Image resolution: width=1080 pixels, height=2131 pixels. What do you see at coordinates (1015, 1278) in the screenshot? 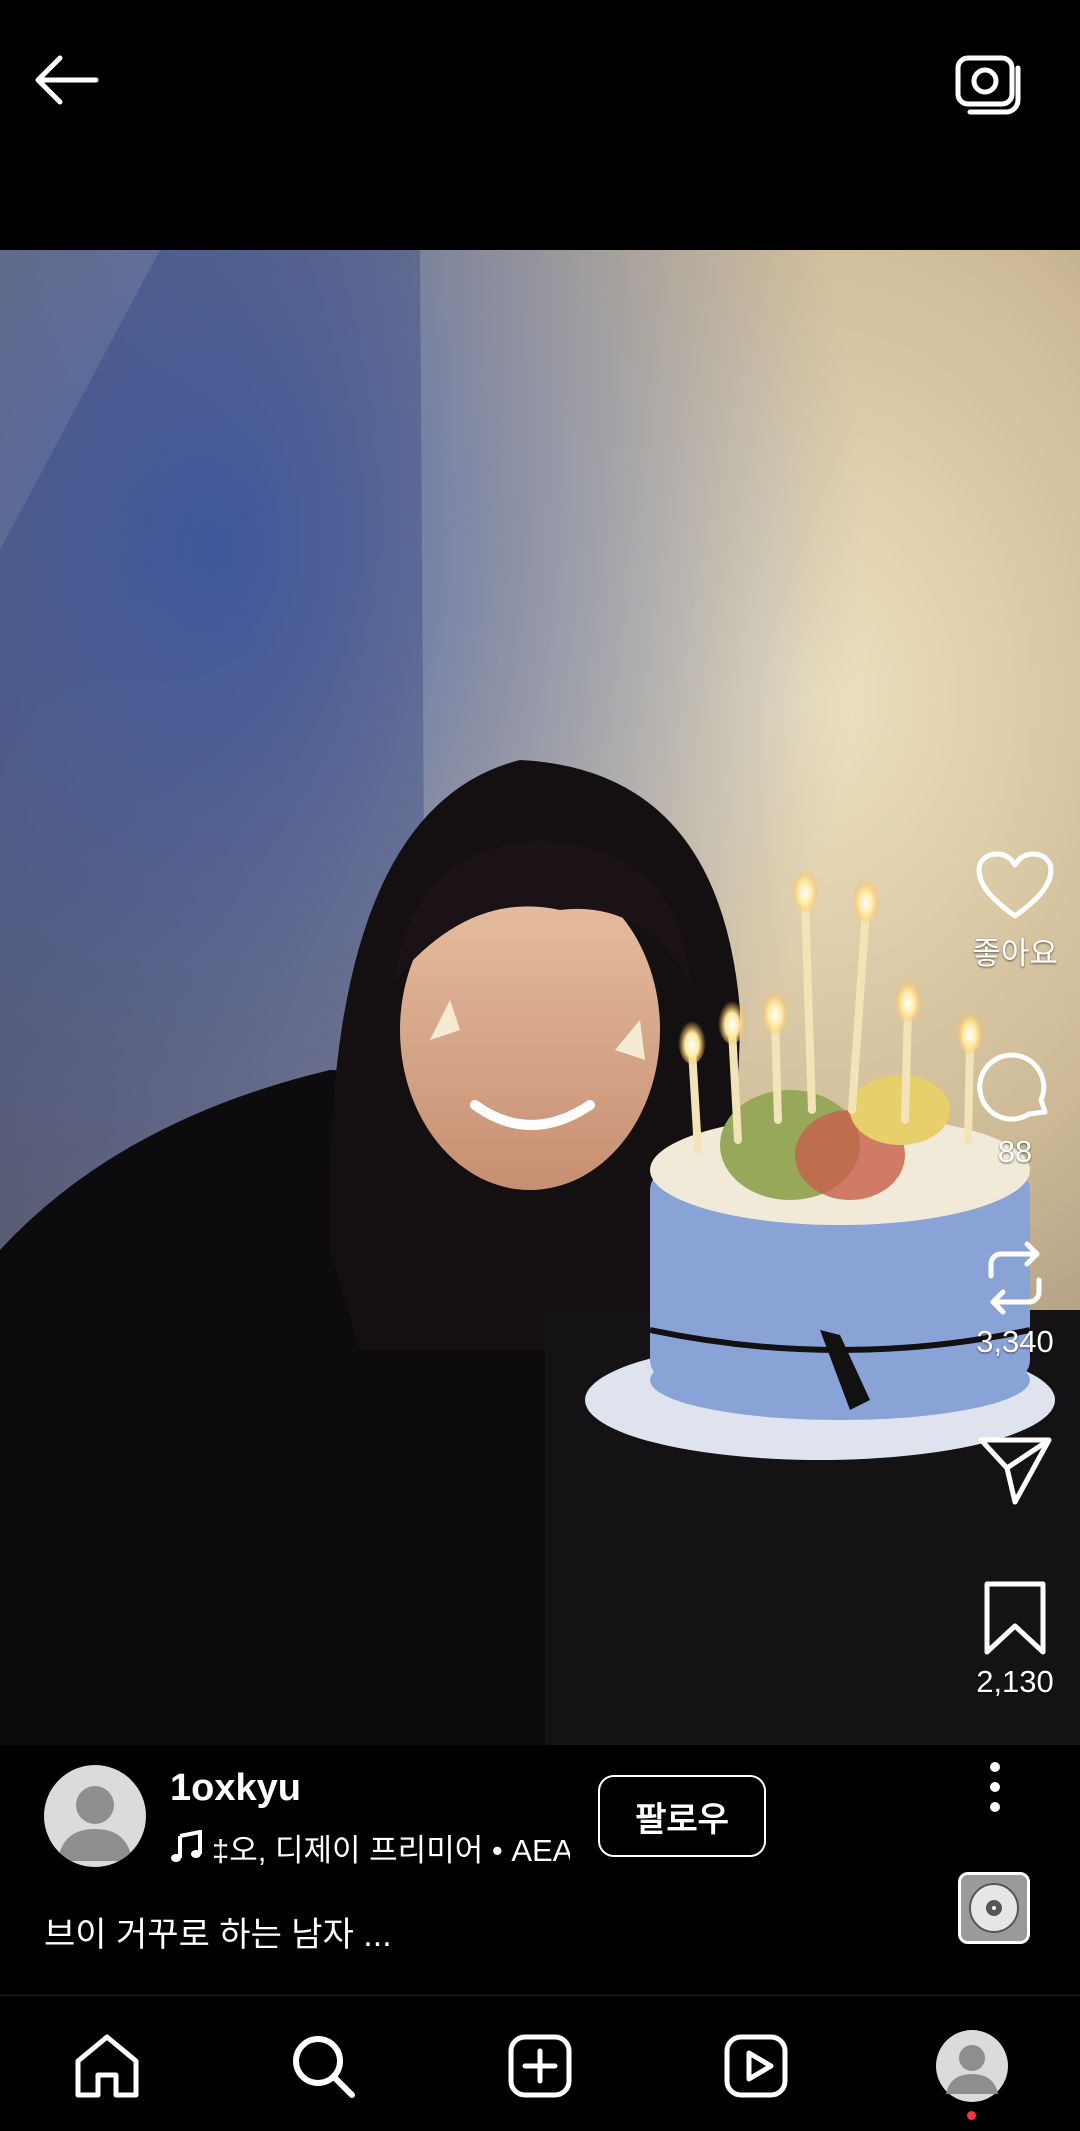
I see `repost-icon` at bounding box center [1015, 1278].